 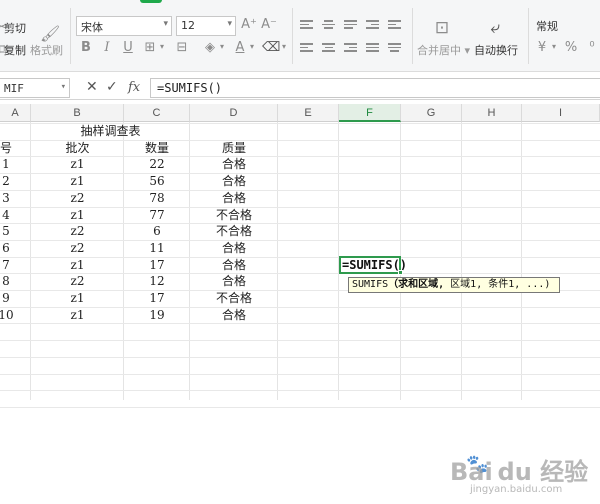 I want to click on format-painter-button: 格式刷, so click(x=46, y=50).